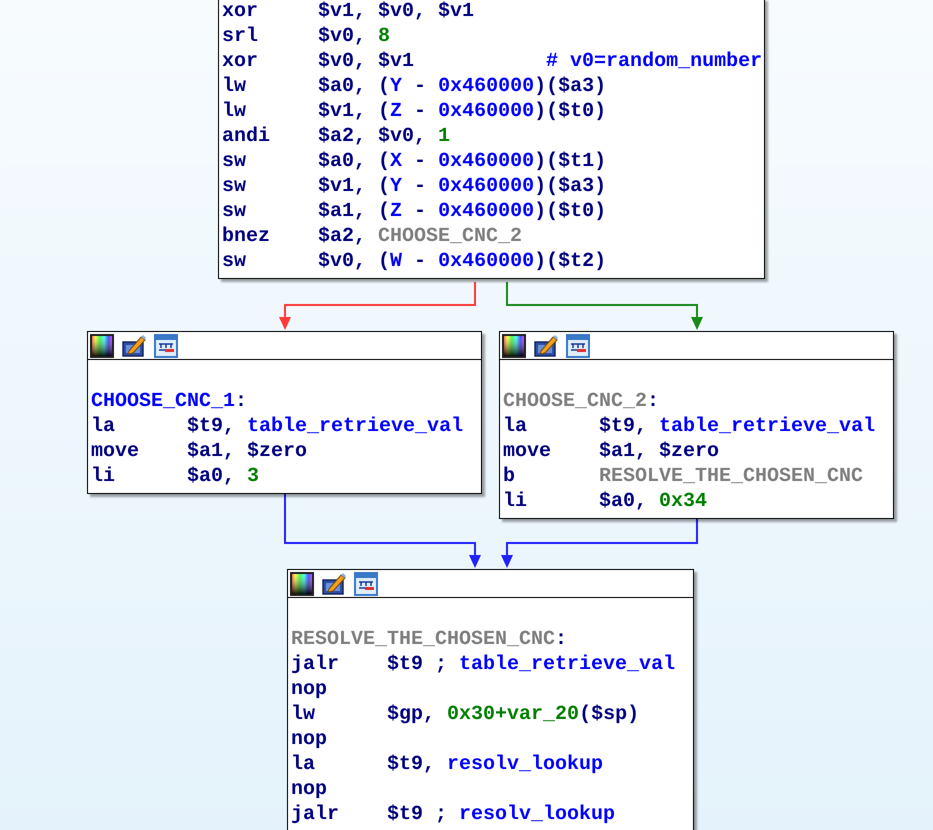 The width and height of the screenshot is (933, 830). I want to click on instruction-line: lw $v1, (Z - 0x460000)($t0), so click(414, 111).